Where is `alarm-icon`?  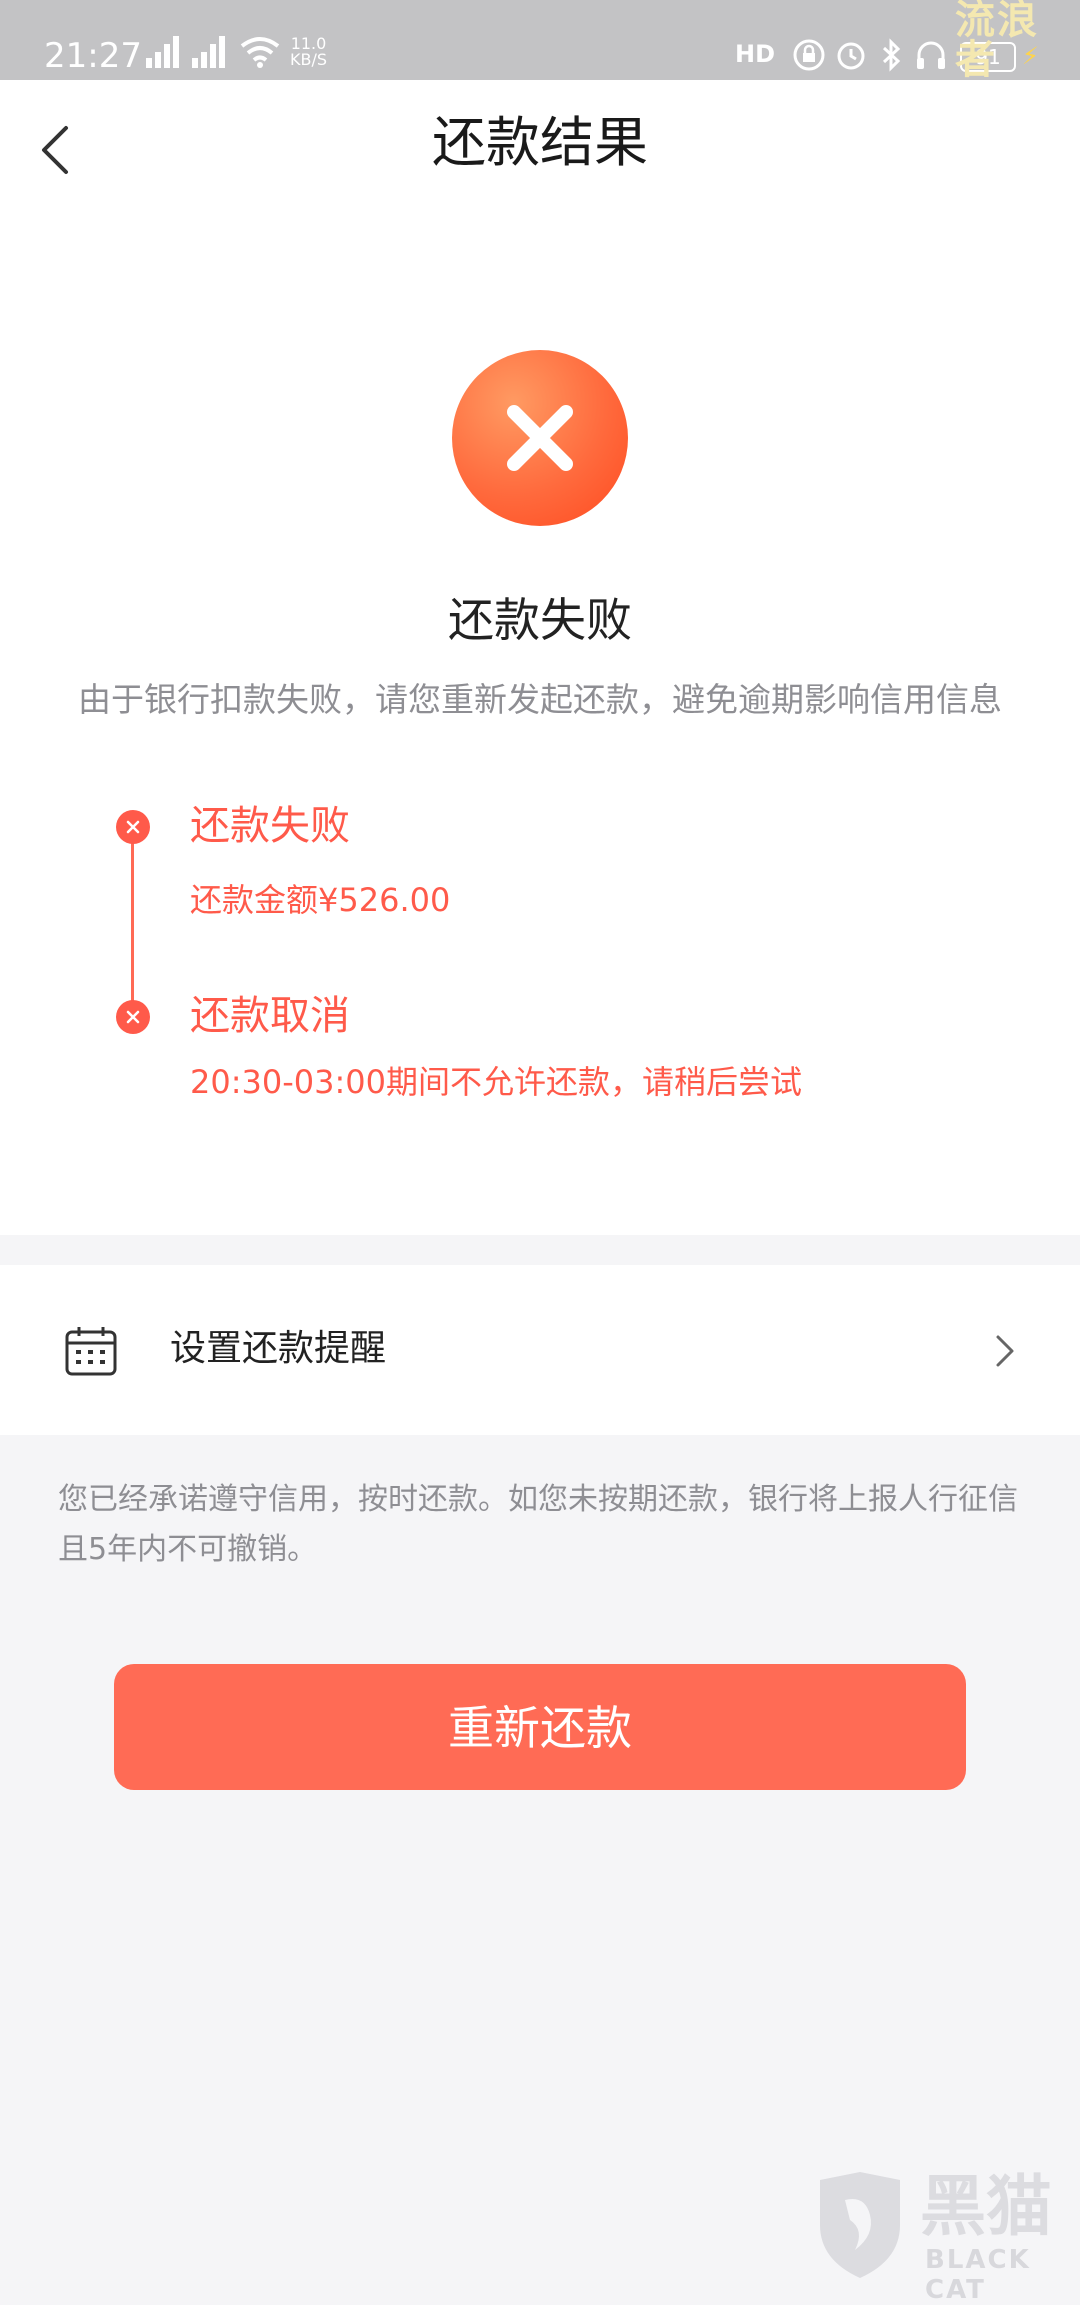
alarm-icon is located at coordinates (851, 56).